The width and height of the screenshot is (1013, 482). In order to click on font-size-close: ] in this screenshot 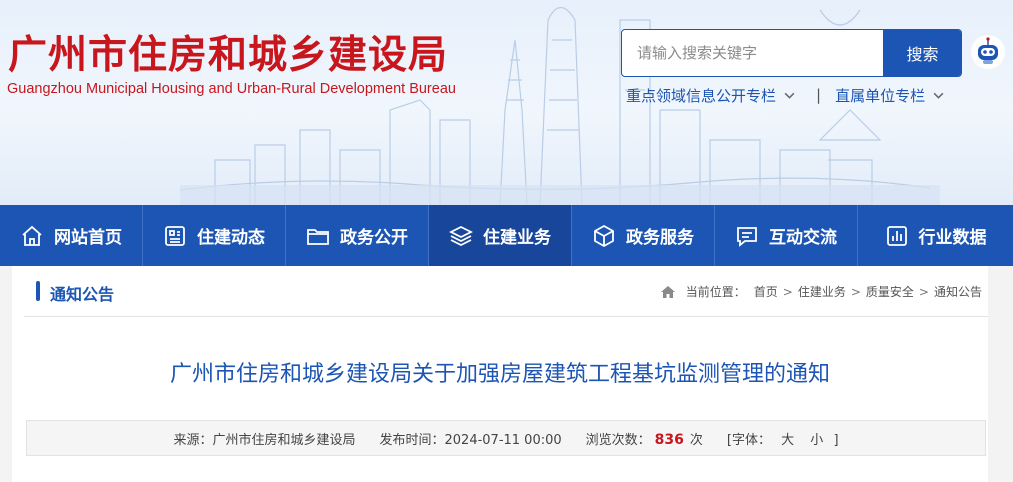, I will do `click(836, 440)`.